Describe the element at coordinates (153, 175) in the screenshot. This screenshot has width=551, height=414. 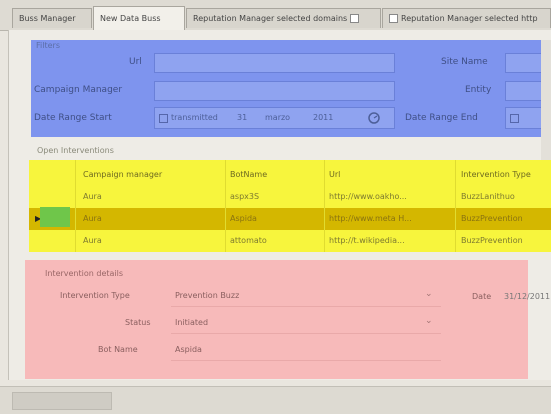
I see `column-header-campaign-manager: Campaign manager` at that location.